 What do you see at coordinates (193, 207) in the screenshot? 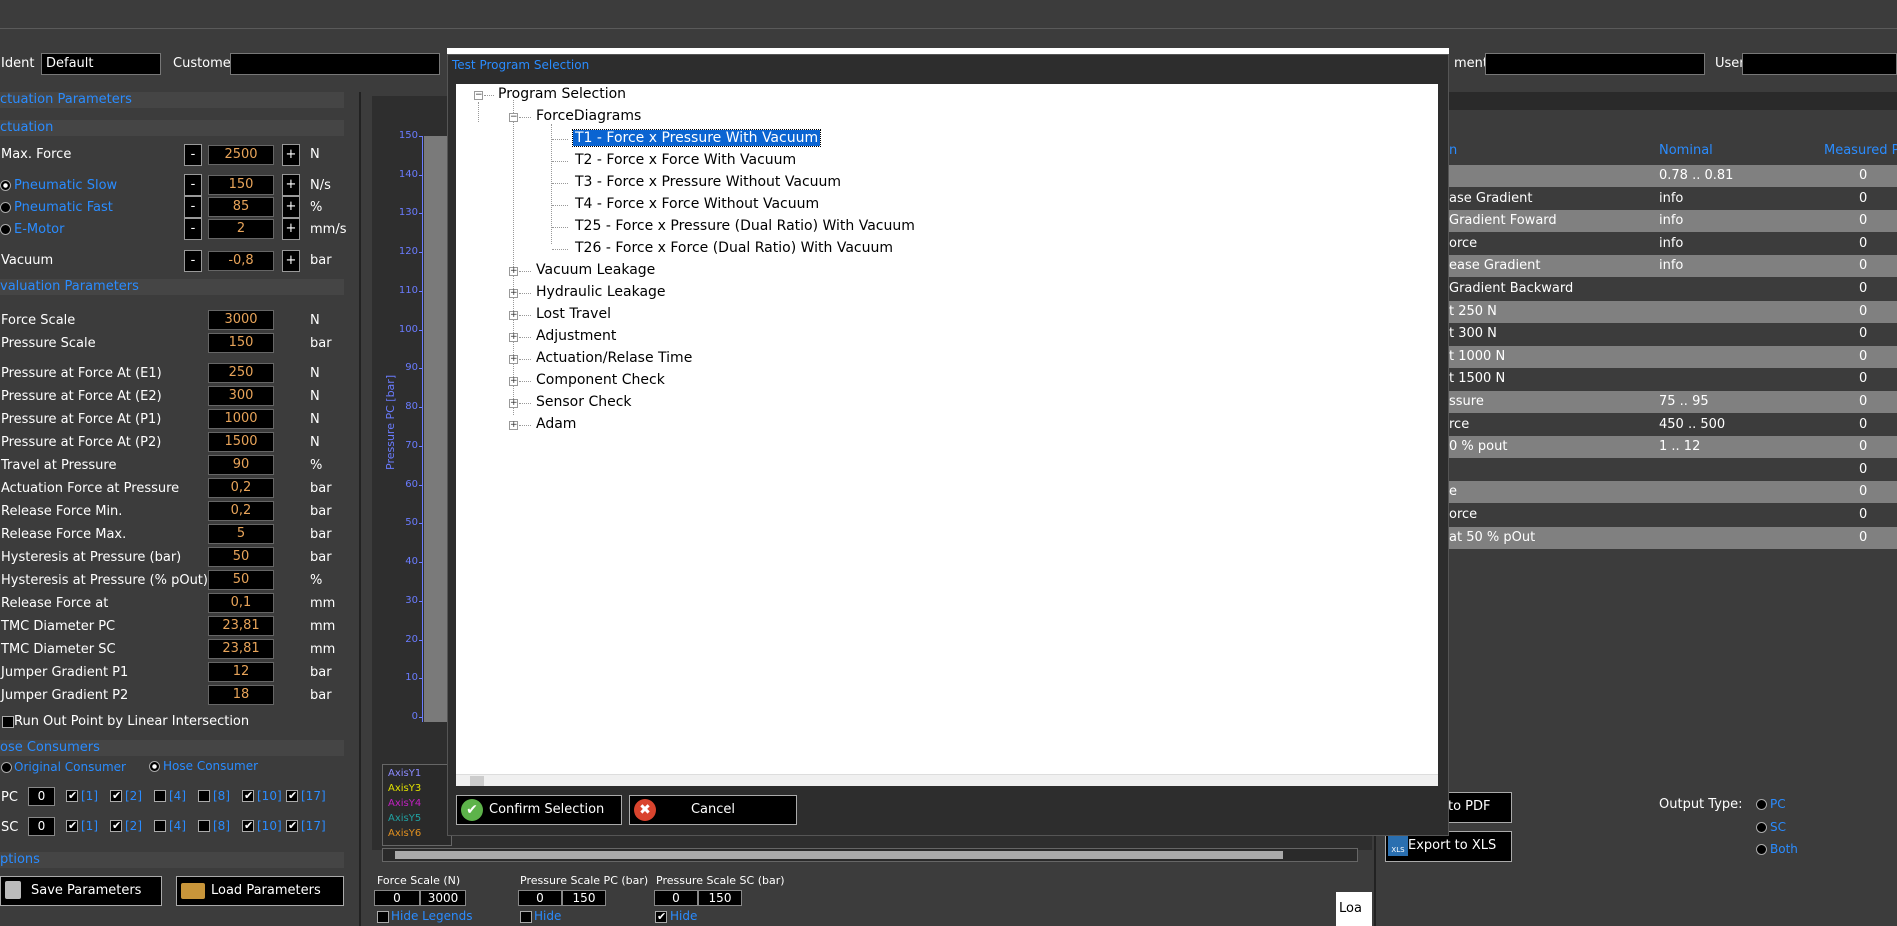
I see `pneumatic-fast-minus-button: -` at bounding box center [193, 207].